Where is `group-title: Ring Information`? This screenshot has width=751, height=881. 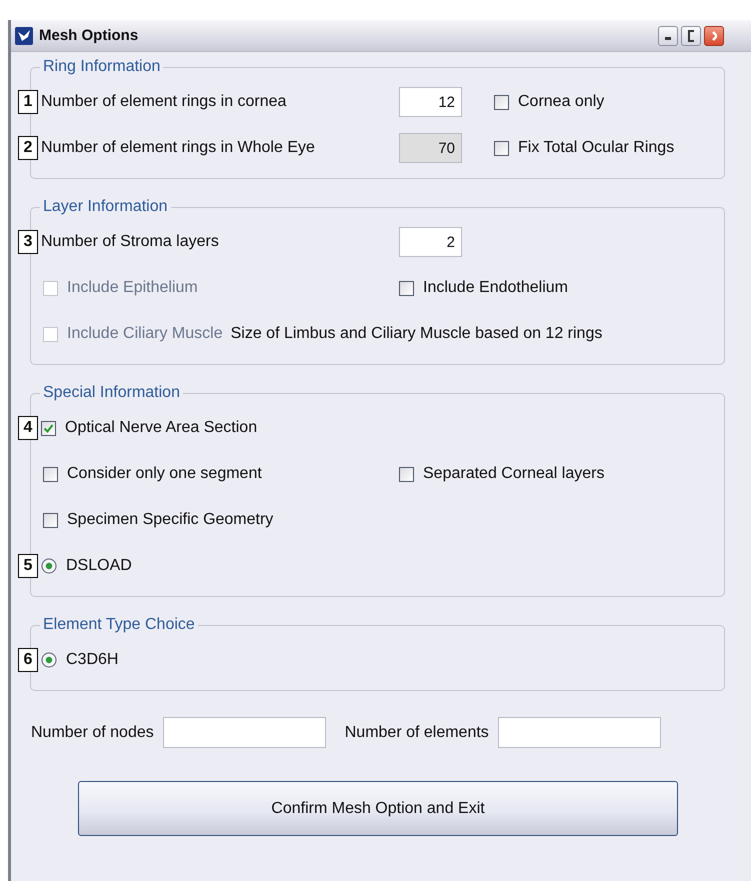 group-title: Ring Information is located at coordinates (102, 67).